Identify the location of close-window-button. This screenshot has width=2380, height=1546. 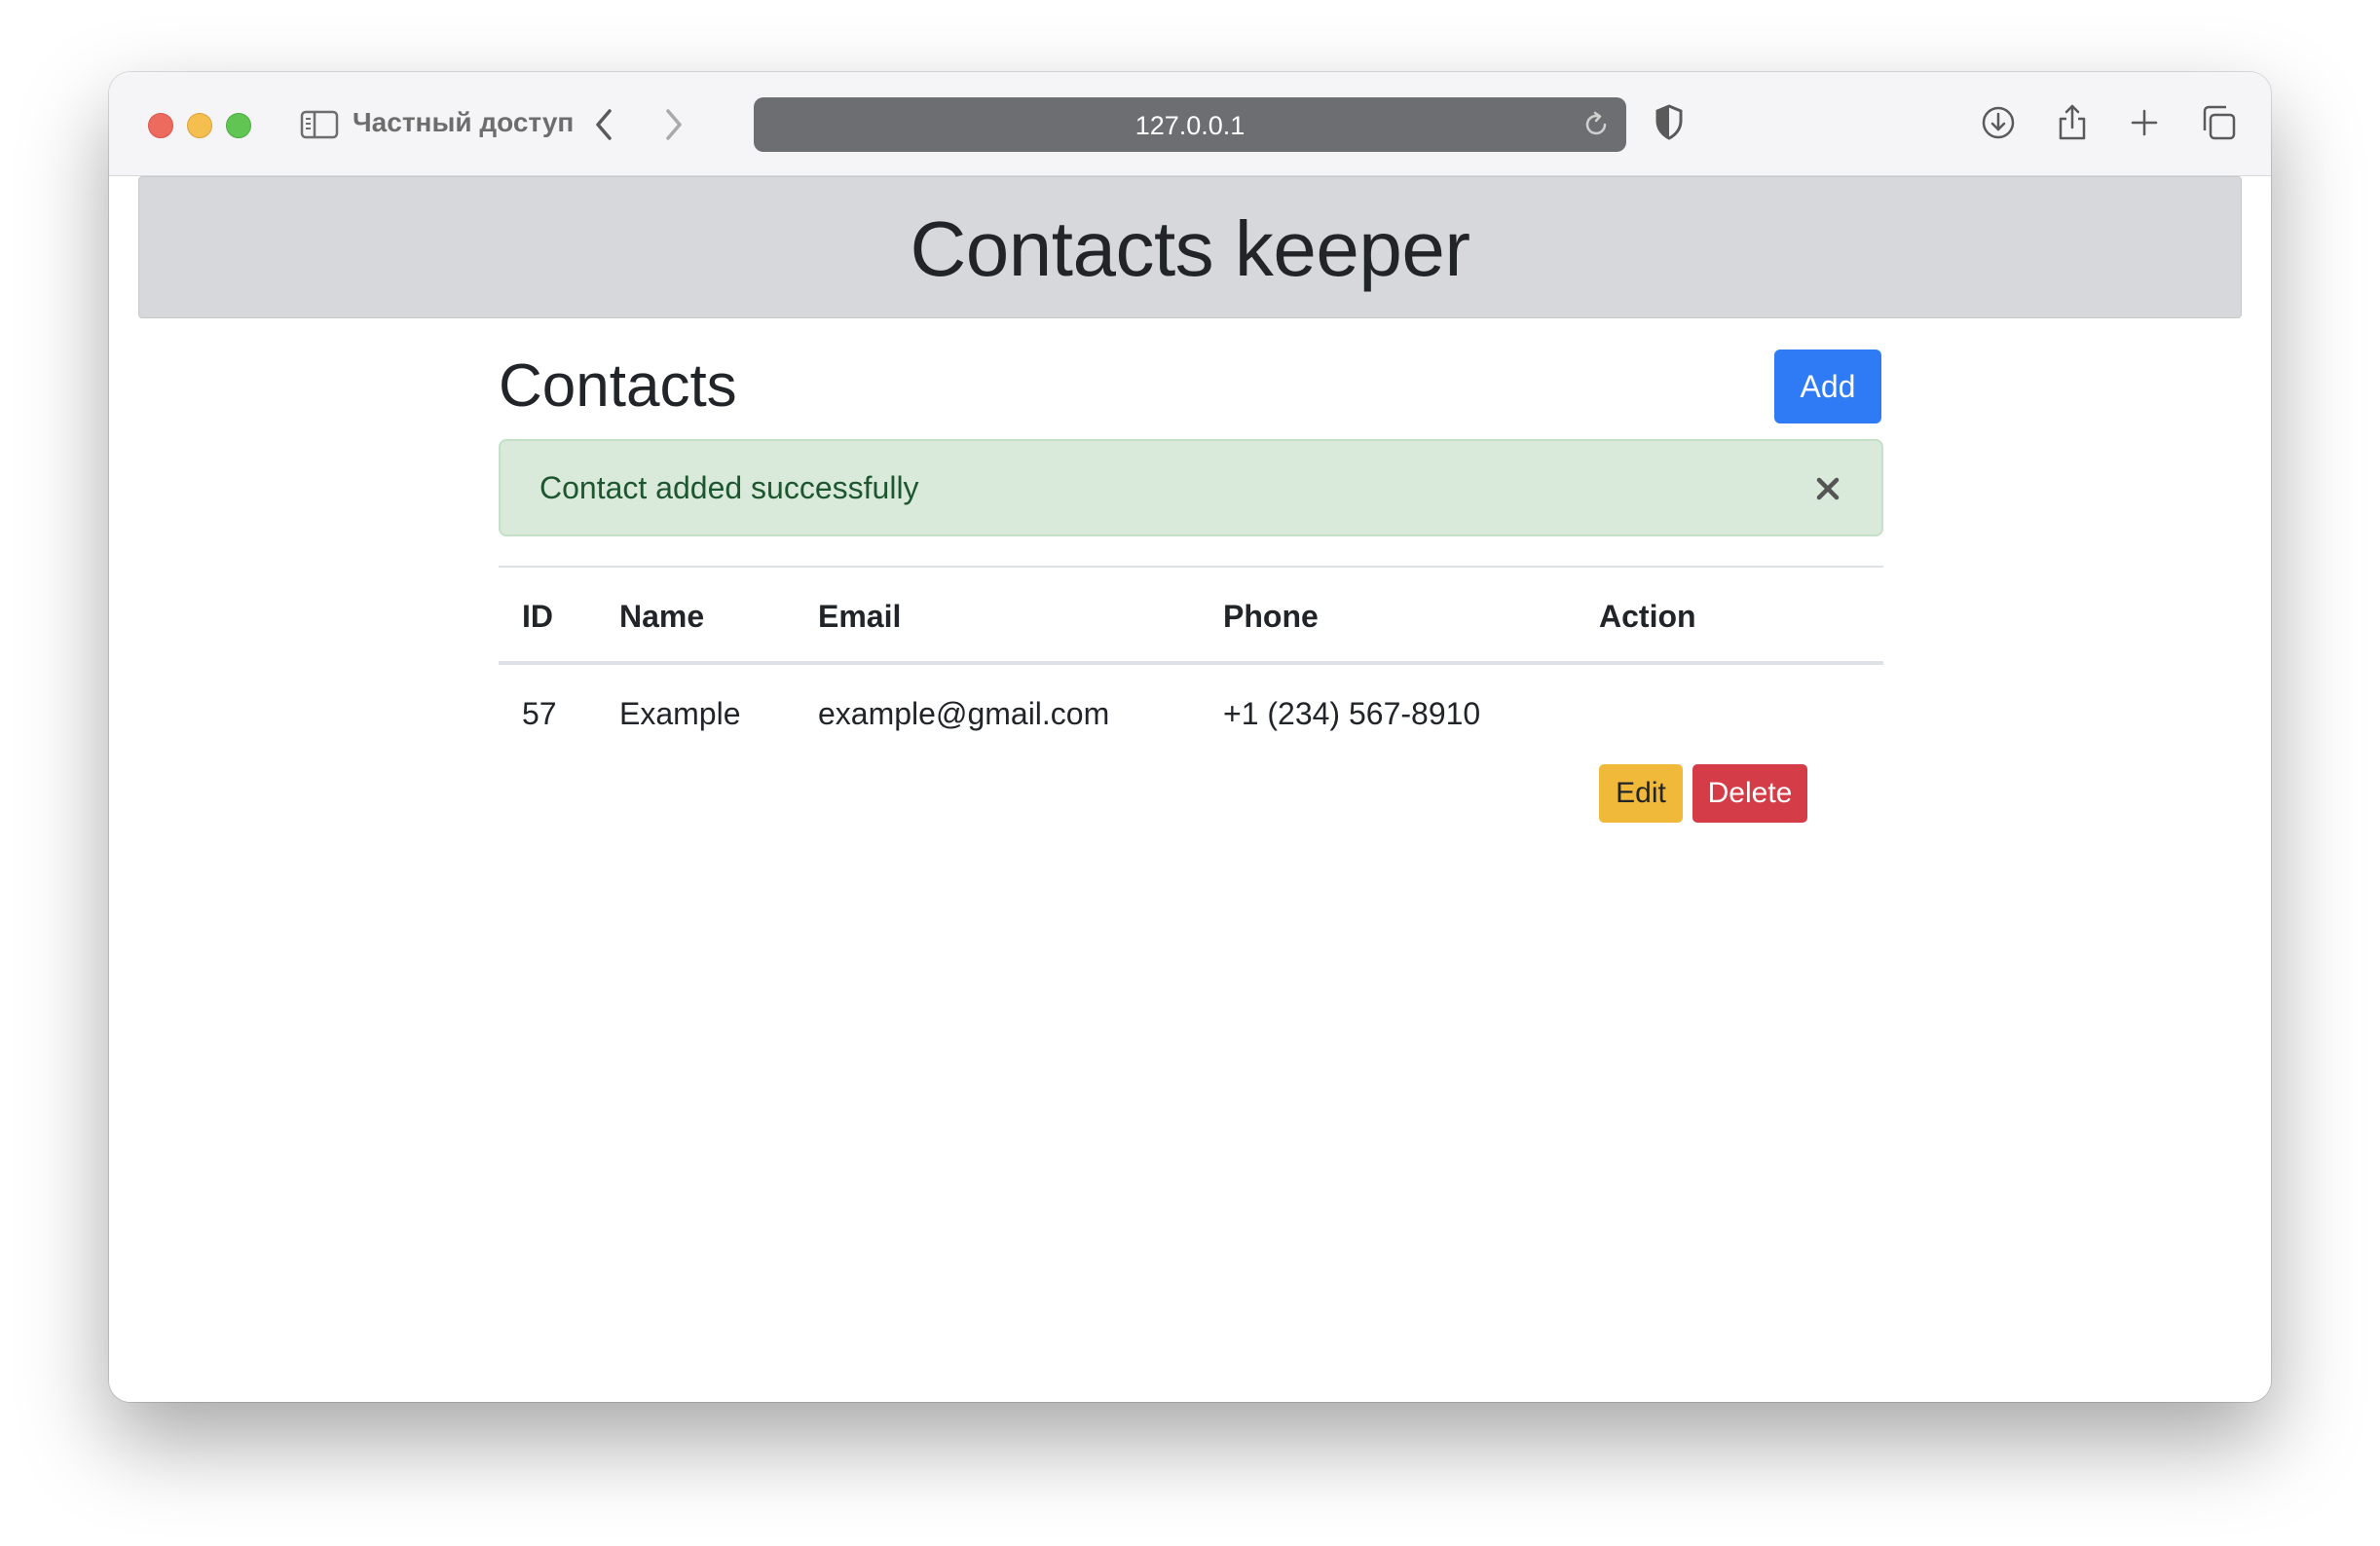
(160, 125).